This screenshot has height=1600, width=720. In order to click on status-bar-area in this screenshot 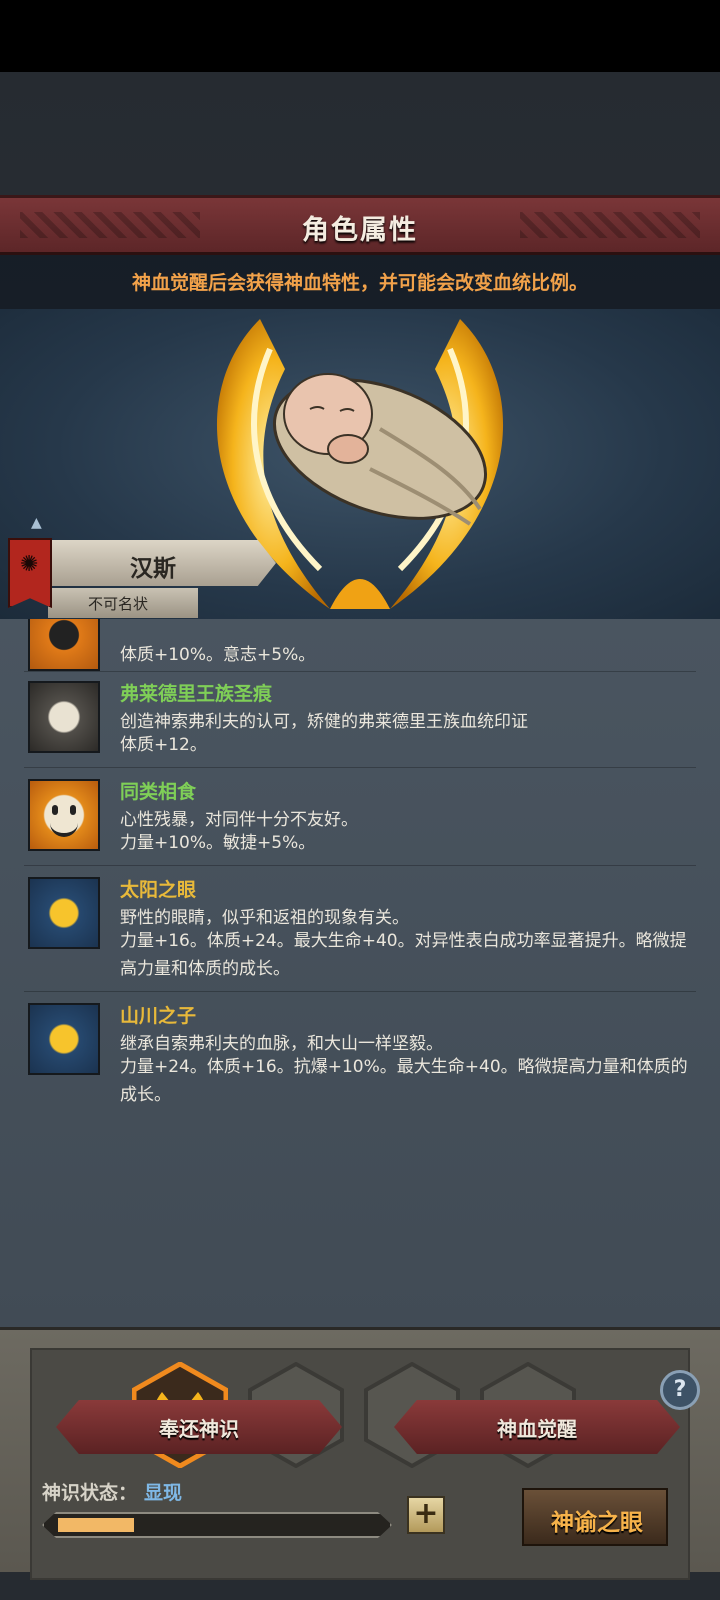, I will do `click(360, 36)`.